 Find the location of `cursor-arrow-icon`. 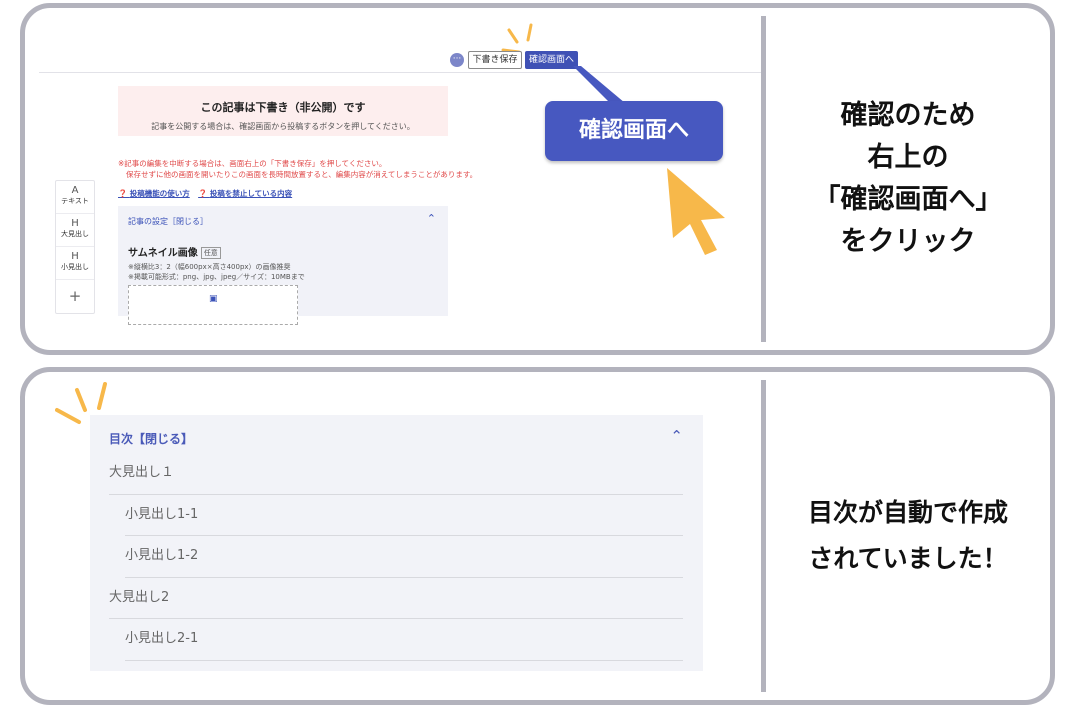

cursor-arrow-icon is located at coordinates (696, 211).